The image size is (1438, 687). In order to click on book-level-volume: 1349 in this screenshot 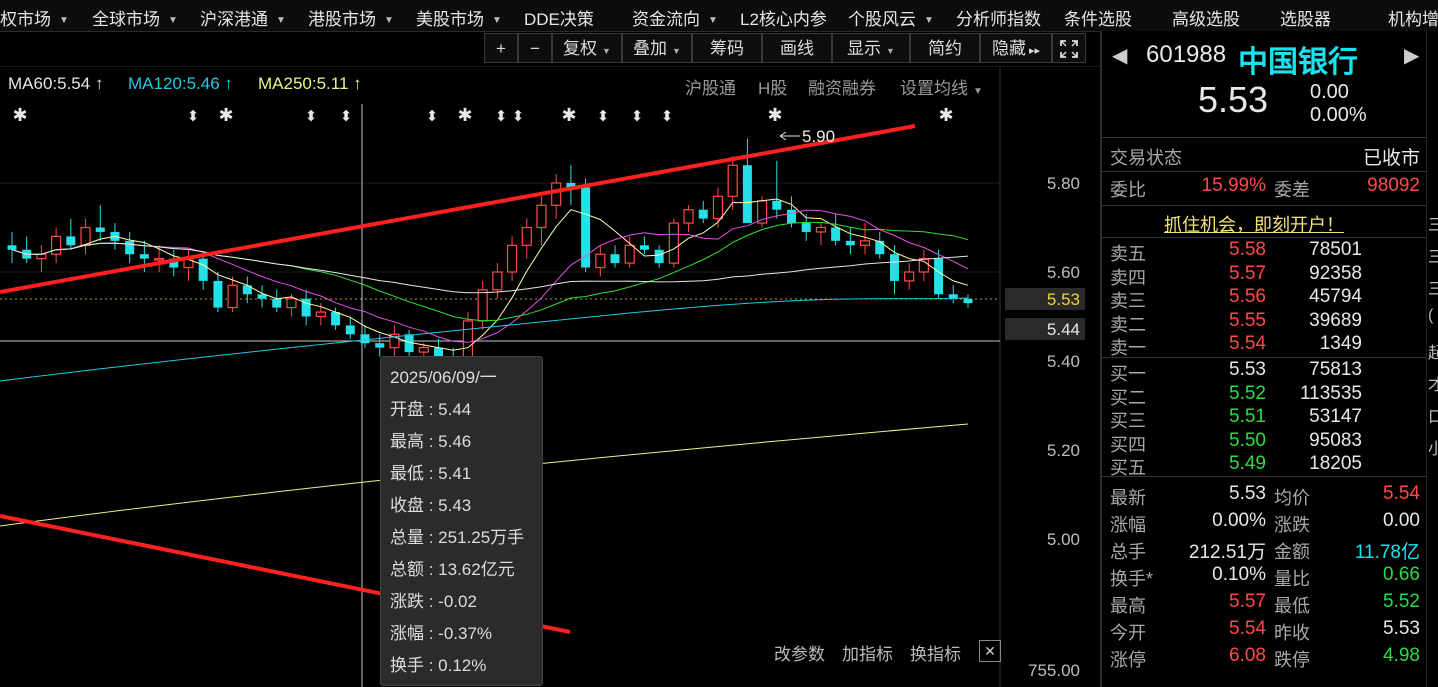, I will do `click(1340, 343)`.